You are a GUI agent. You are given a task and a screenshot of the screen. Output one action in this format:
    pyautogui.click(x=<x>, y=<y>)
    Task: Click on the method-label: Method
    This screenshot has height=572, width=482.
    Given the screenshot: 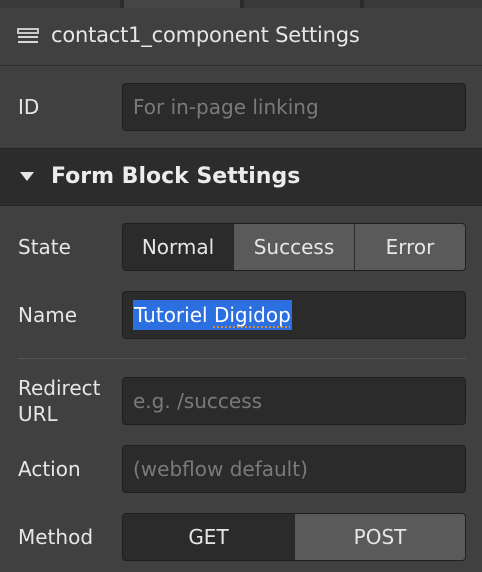 What is the action you would take?
    pyautogui.click(x=56, y=537)
    